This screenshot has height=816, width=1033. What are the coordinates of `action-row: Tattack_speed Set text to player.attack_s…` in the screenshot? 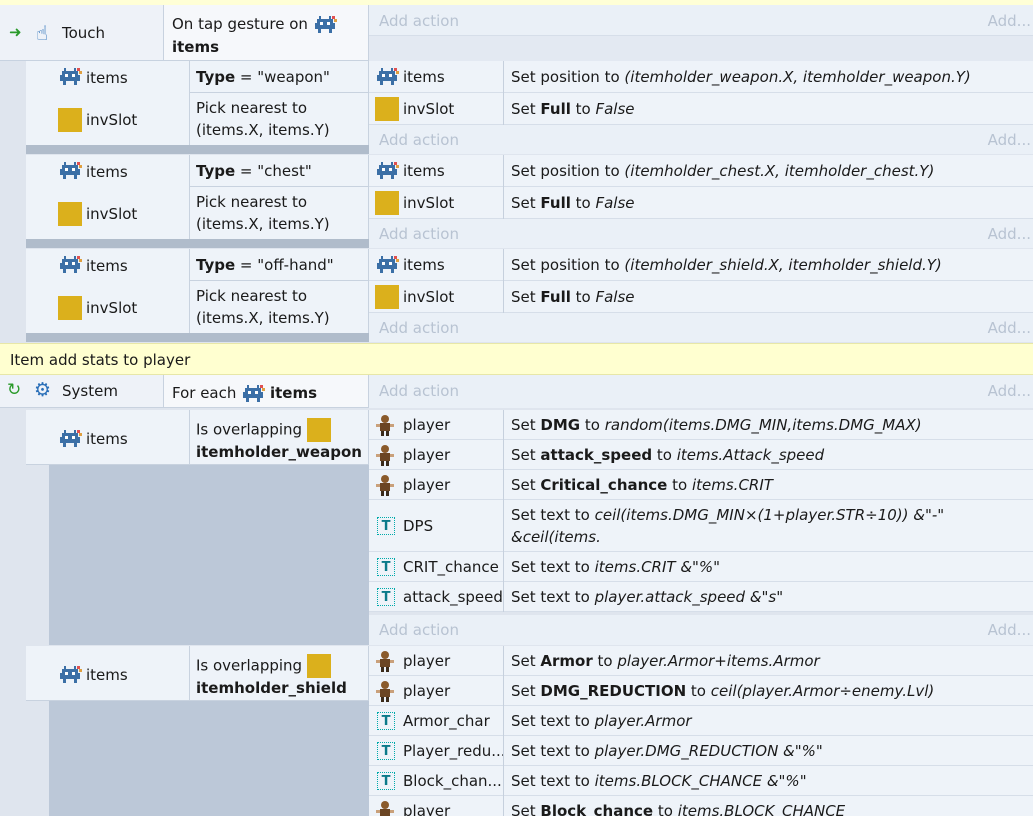 It's located at (701, 597).